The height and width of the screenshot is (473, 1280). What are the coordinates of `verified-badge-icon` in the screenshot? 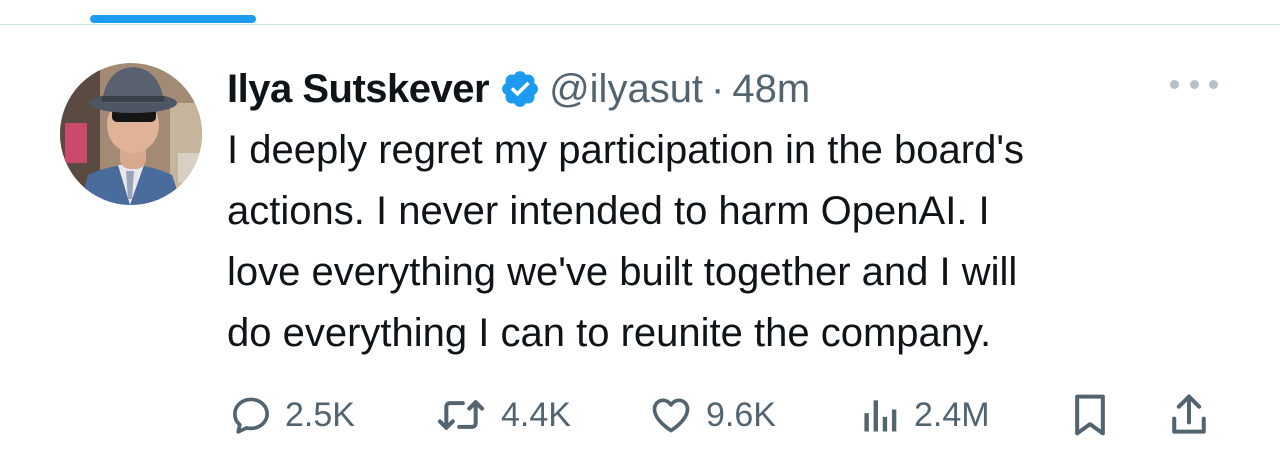 It's located at (520, 89).